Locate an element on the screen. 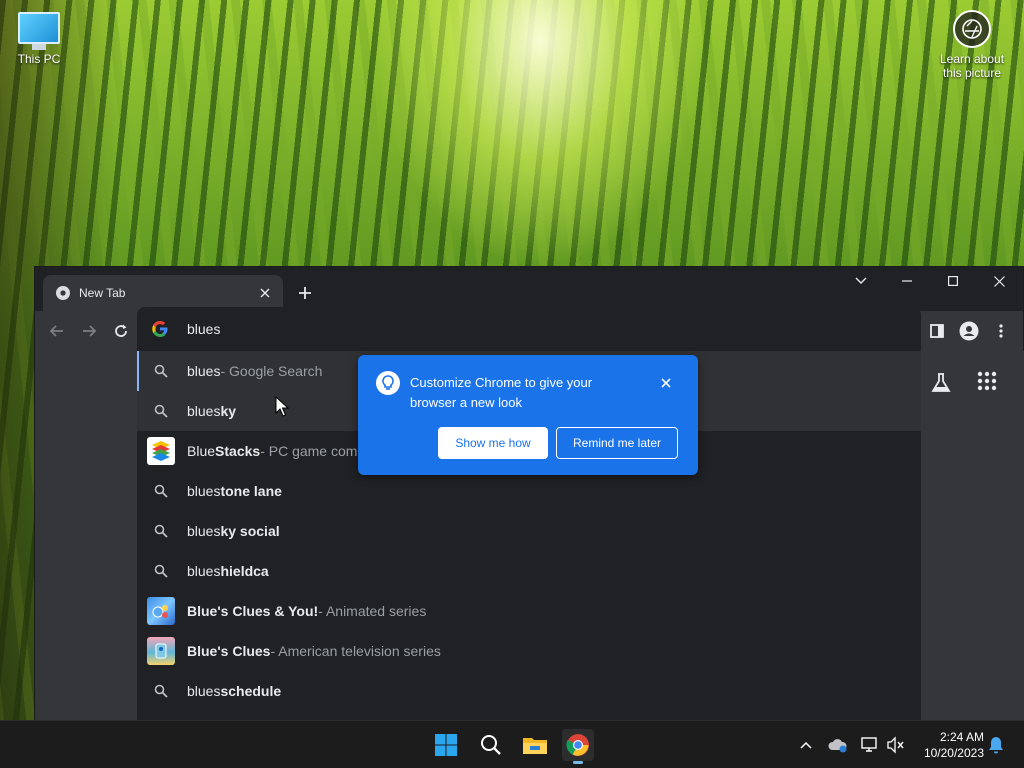 The height and width of the screenshot is (768, 1024). chrome-taskbar-icon is located at coordinates (578, 746).